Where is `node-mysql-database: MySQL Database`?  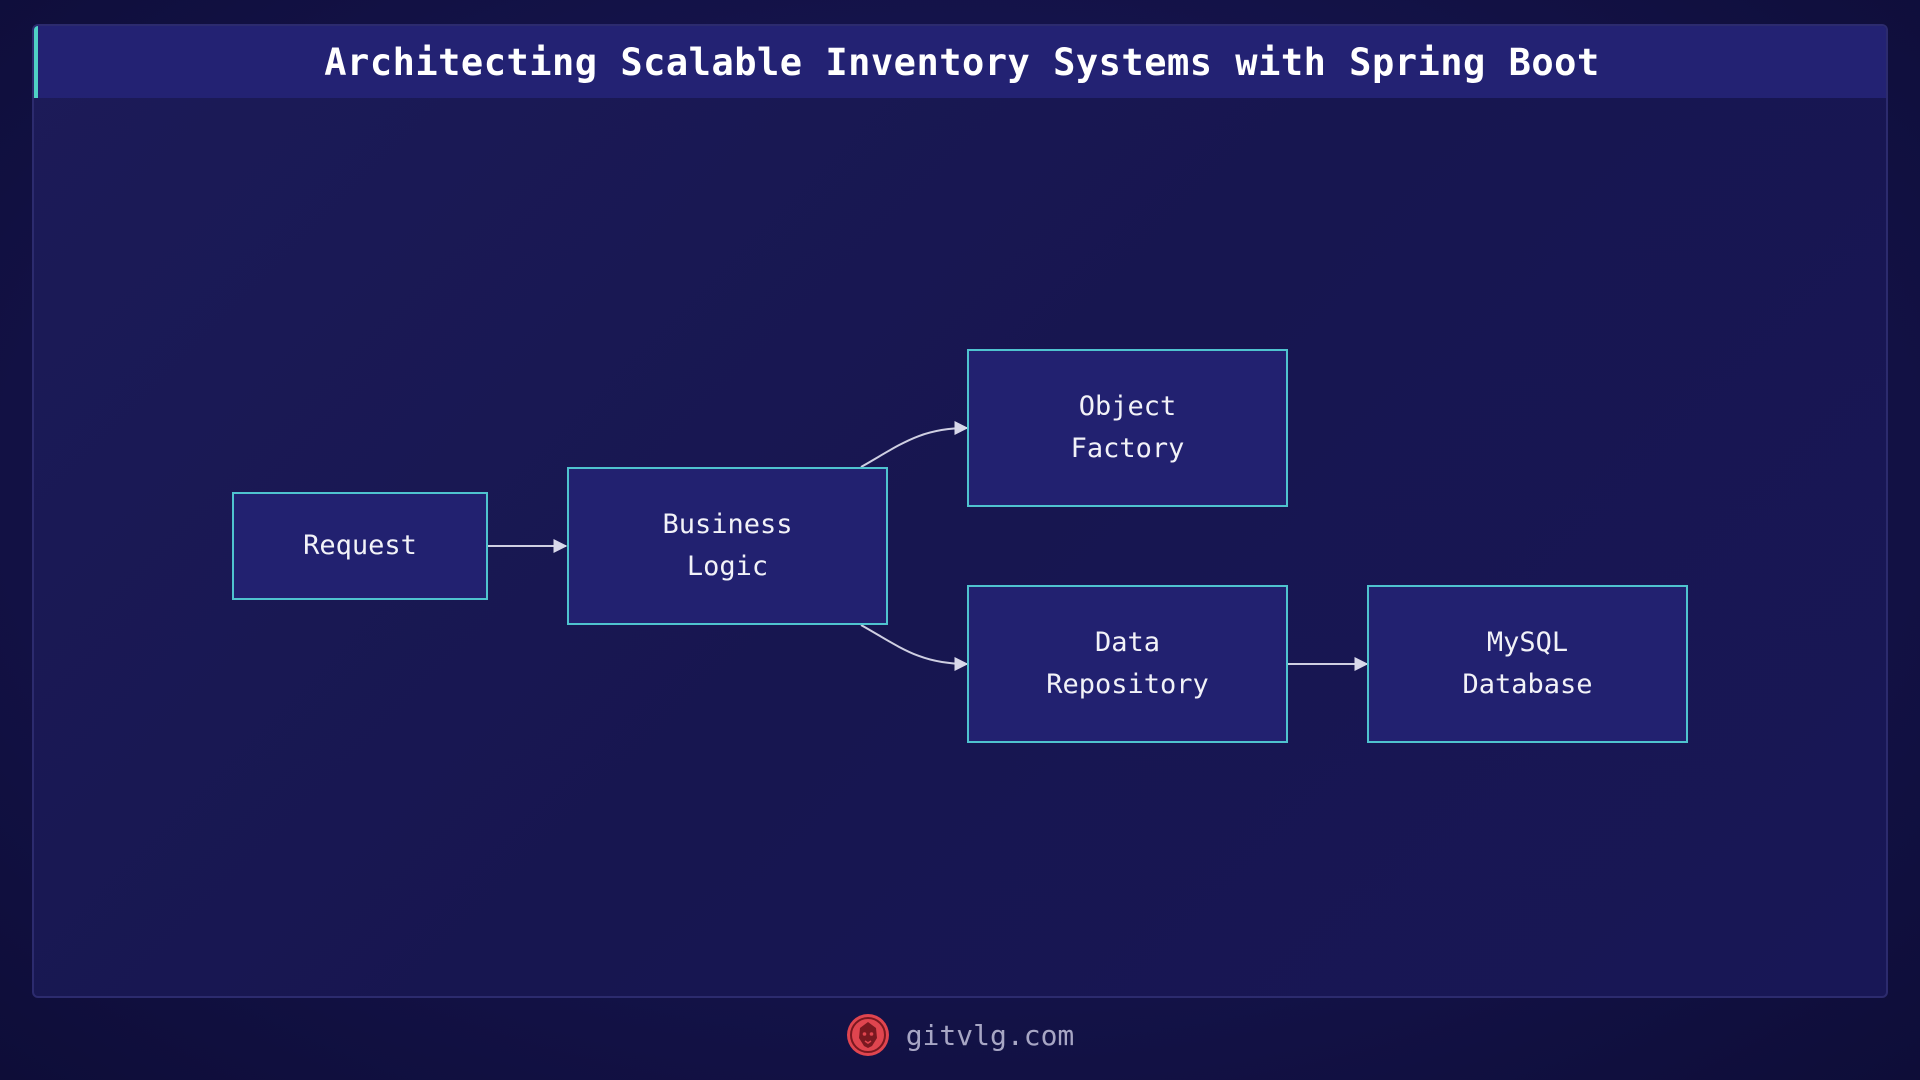 node-mysql-database: MySQL Database is located at coordinates (1527, 664).